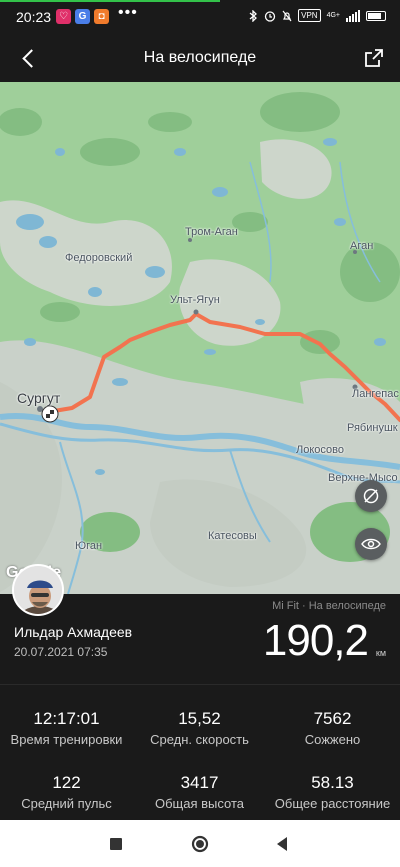 This screenshot has width=400, height=867. What do you see at coordinates (34, 17) in the screenshot?
I see `status-time: 20:23` at bounding box center [34, 17].